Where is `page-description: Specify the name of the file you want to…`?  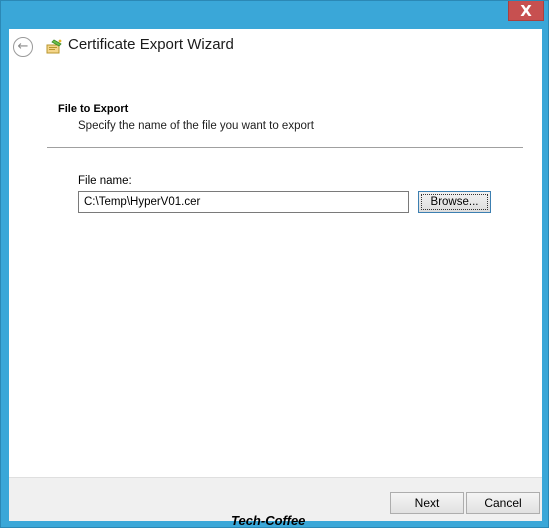 page-description: Specify the name of the file you want to… is located at coordinates (196, 126).